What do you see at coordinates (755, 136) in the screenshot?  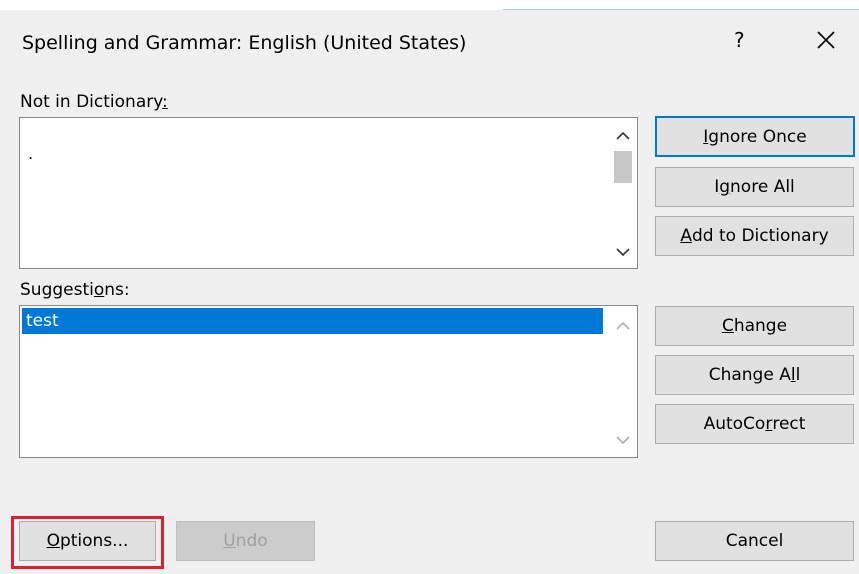 I see `ignore-once-button: Ignore Once` at bounding box center [755, 136].